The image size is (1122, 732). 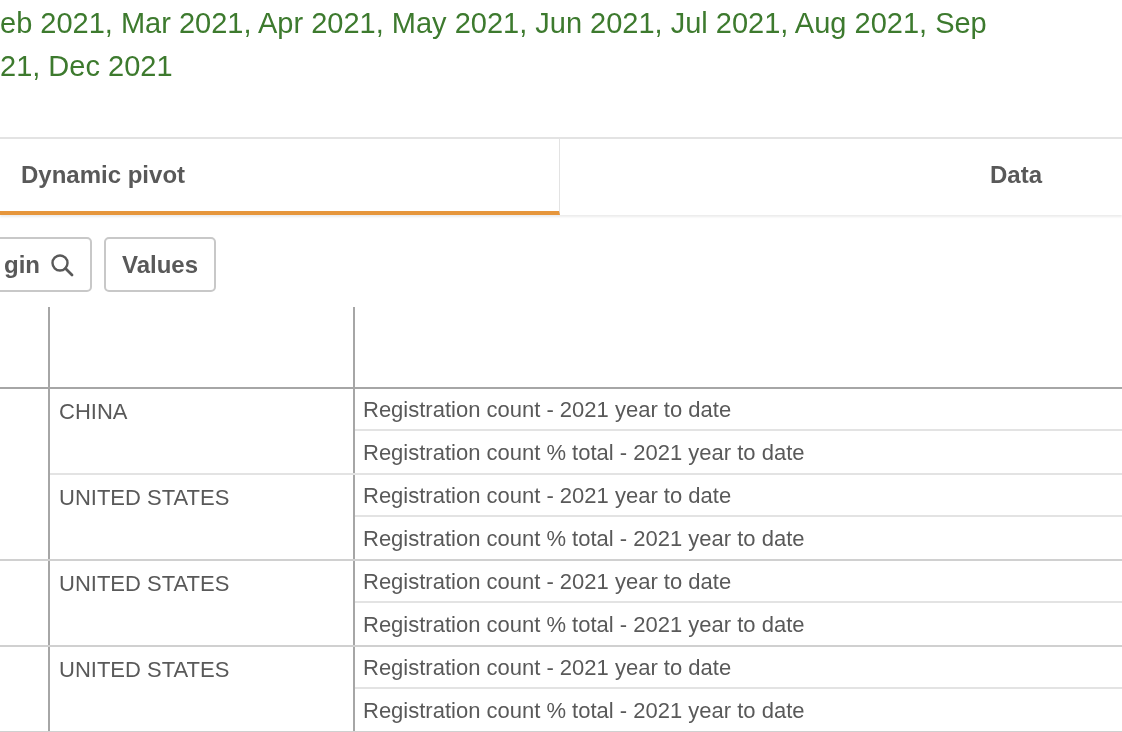 I want to click on search-icon, so click(x=62, y=264).